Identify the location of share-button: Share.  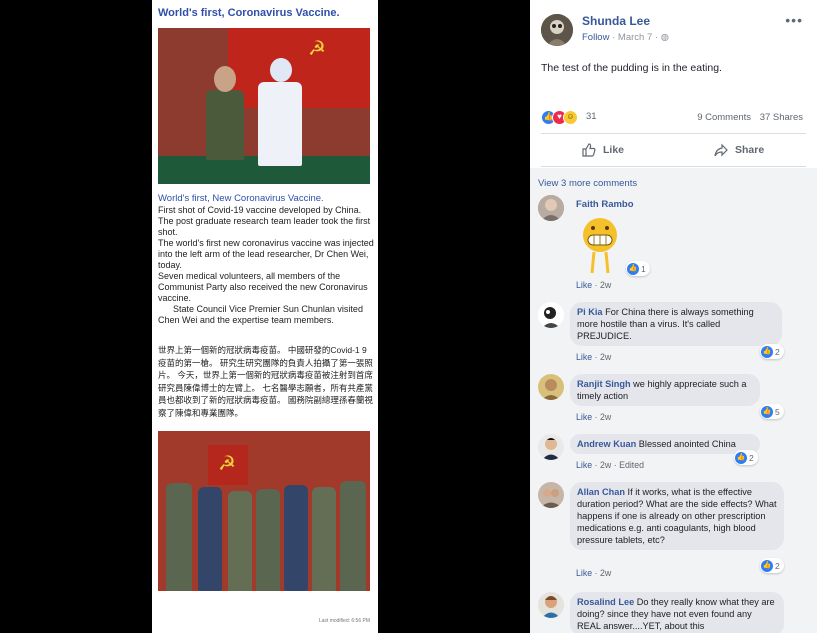
(739, 150).